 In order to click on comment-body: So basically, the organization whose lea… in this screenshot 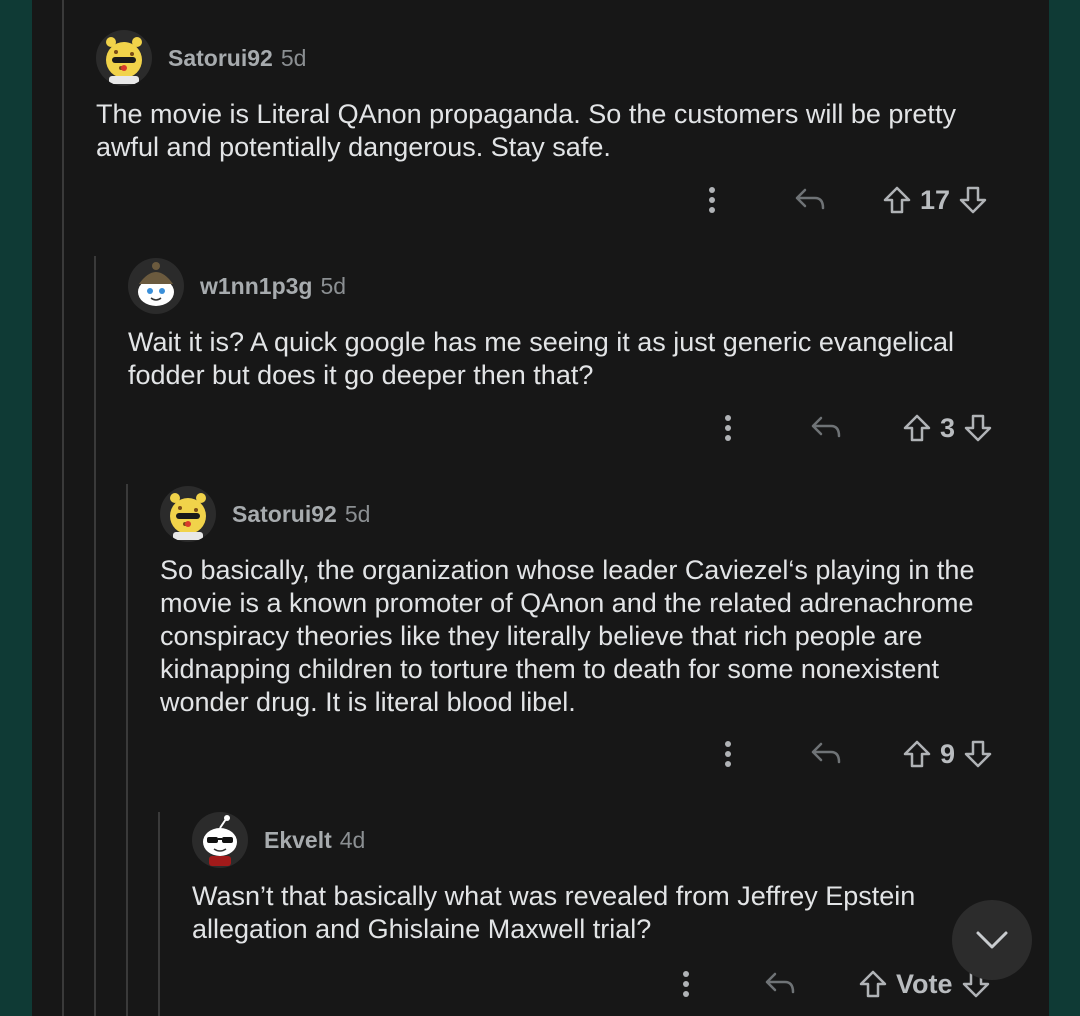, I will do `click(567, 636)`.